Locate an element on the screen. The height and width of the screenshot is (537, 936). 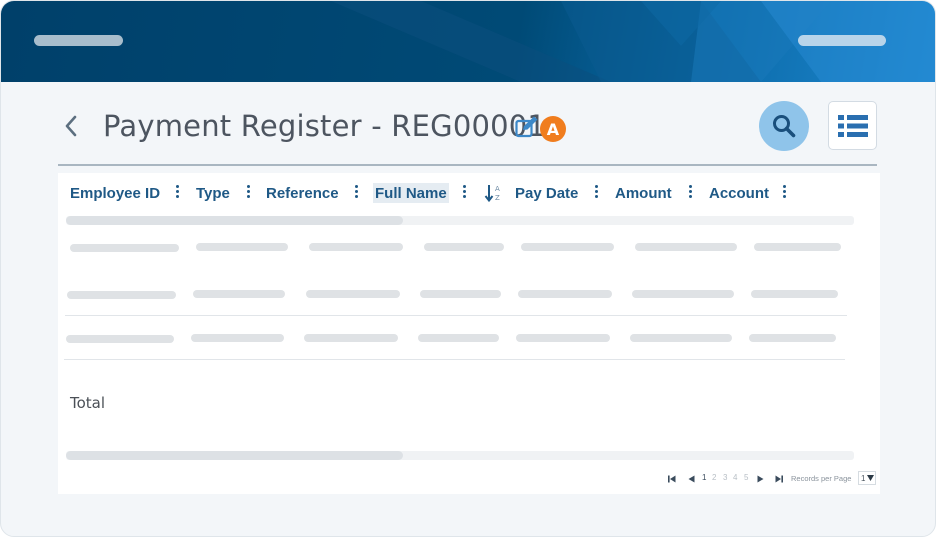
search-button is located at coordinates (784, 126).